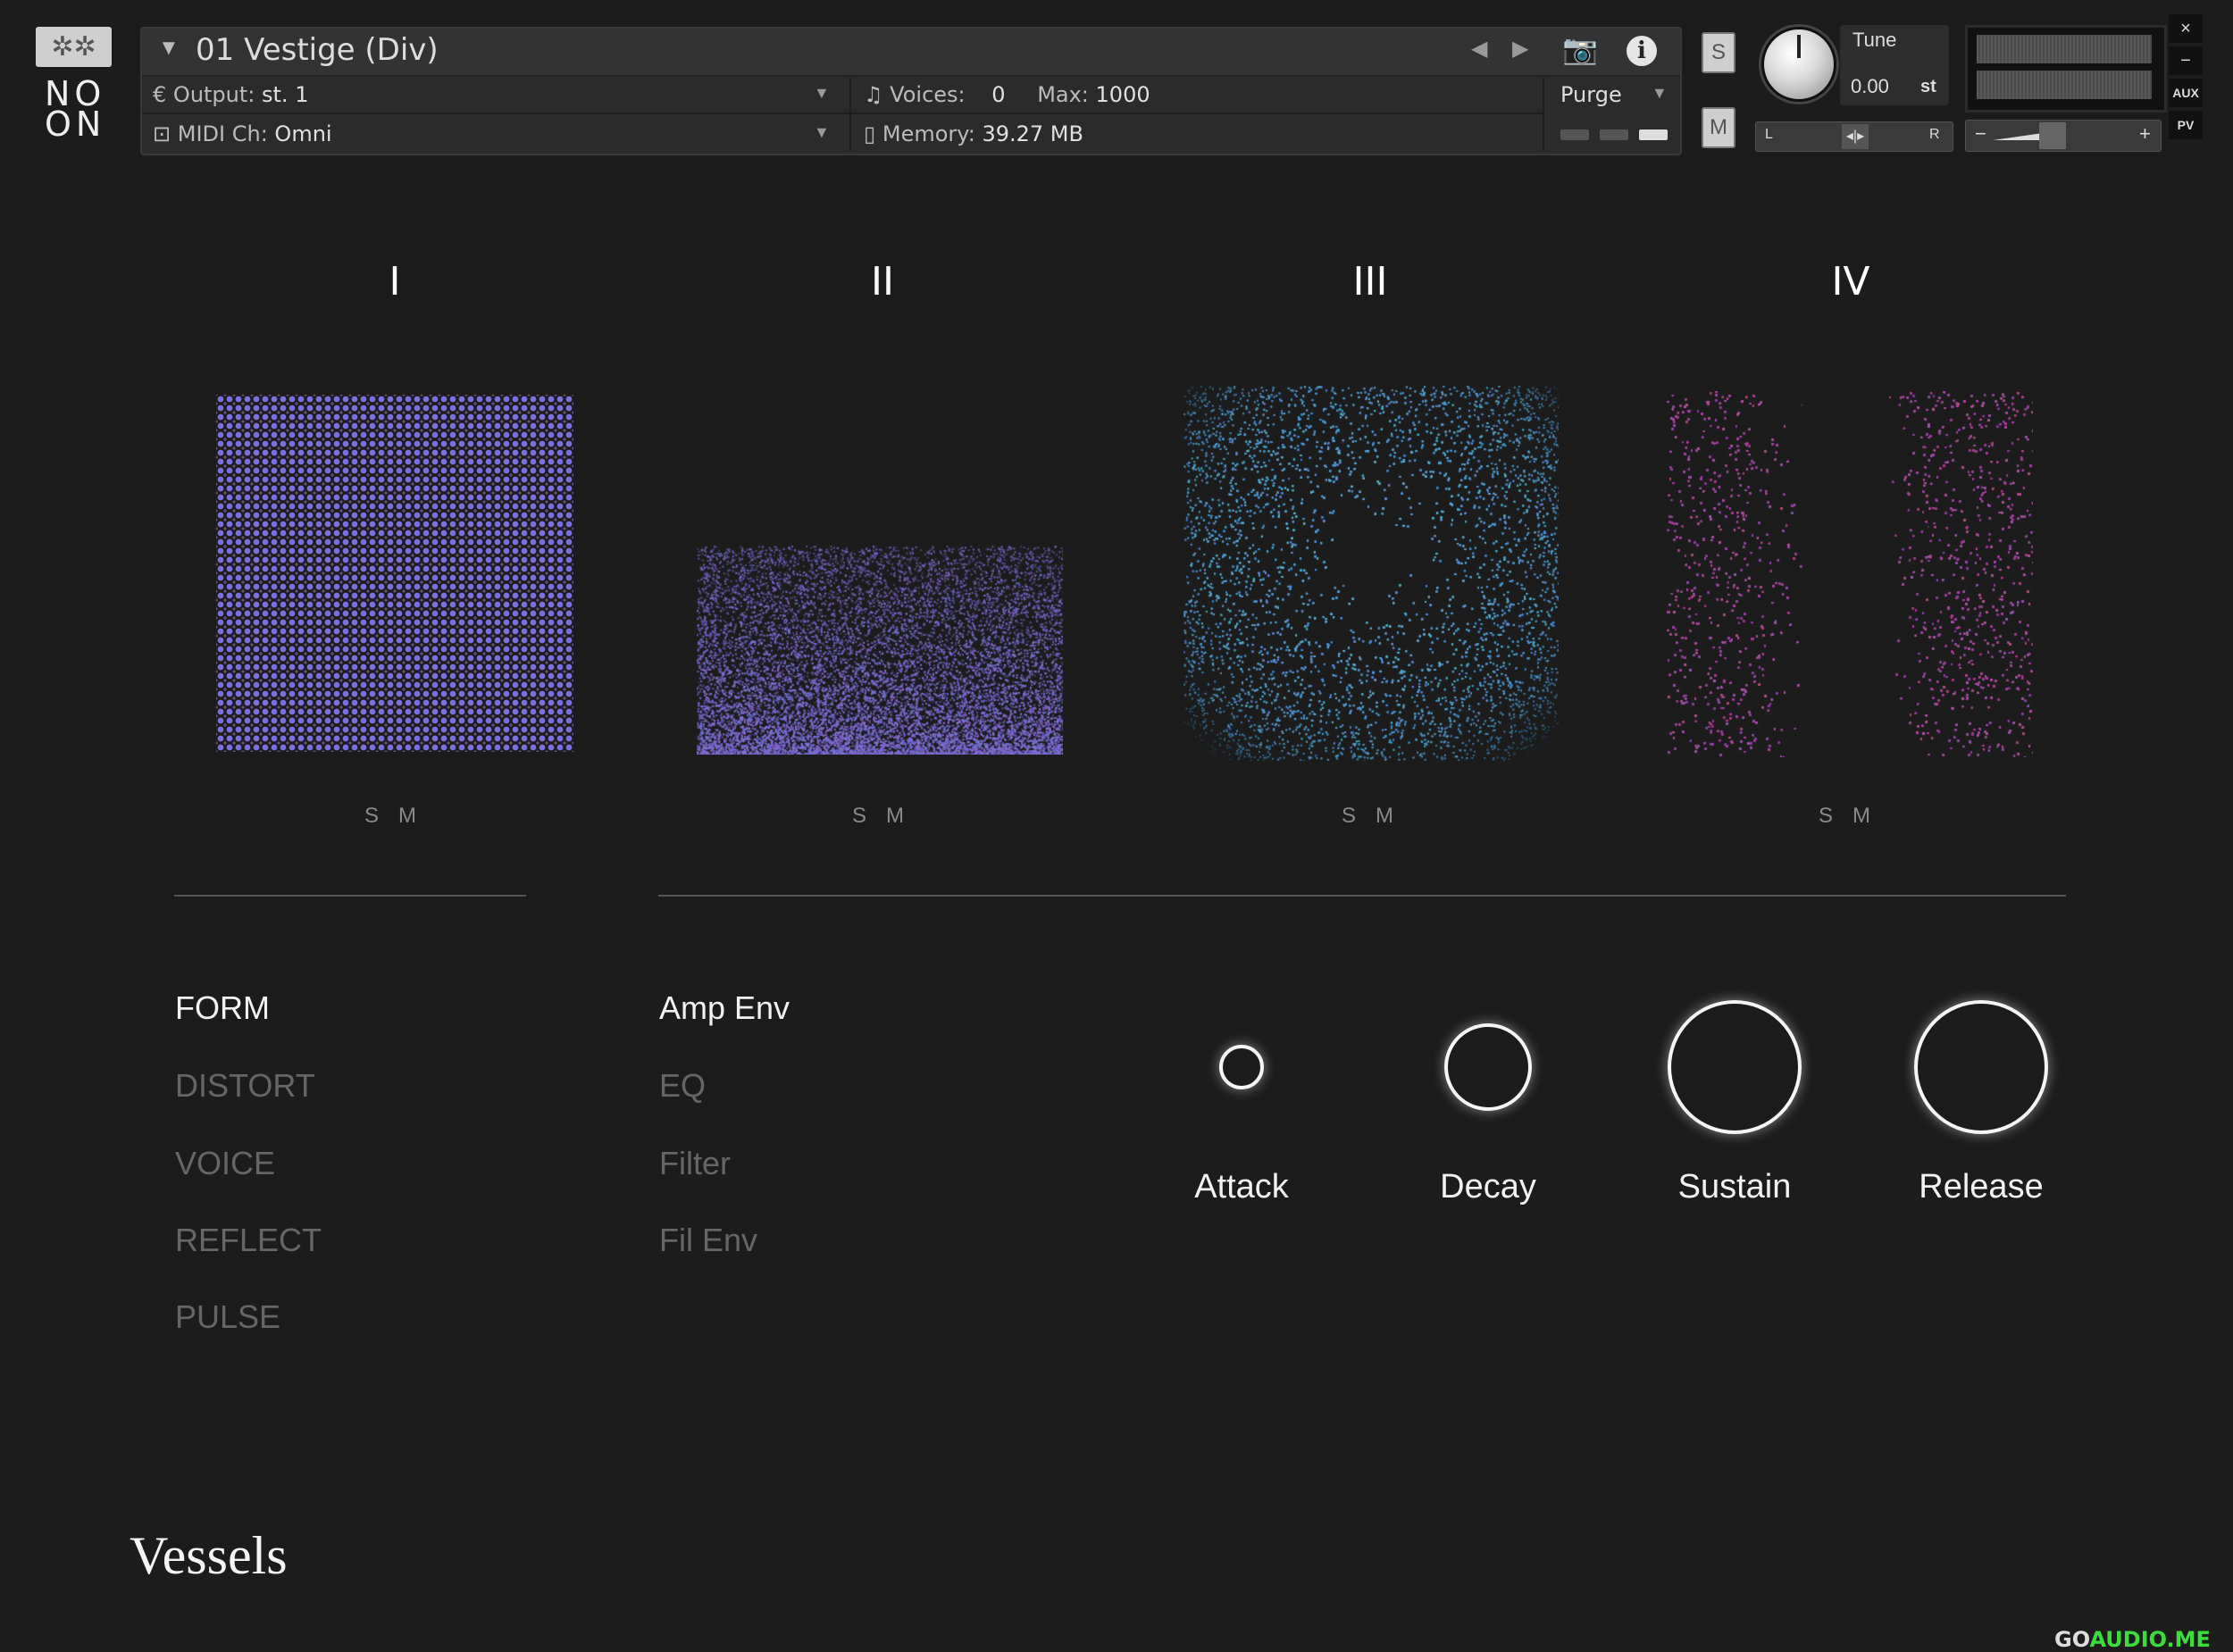 Image resolution: width=2233 pixels, height=1652 pixels. I want to click on memory-display: ▯ Memory: 39.27 MB, so click(973, 133).